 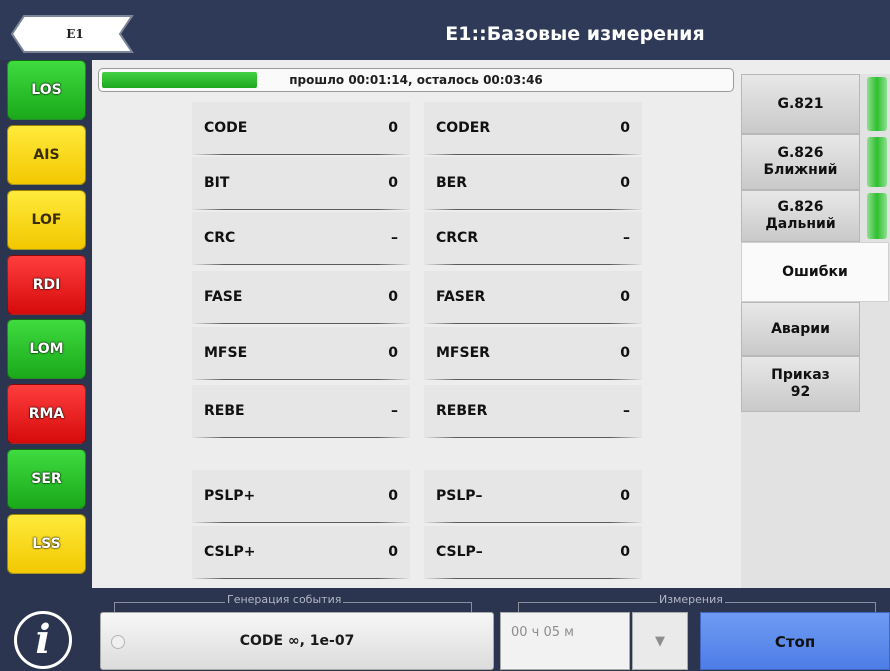 I want to click on back-button-label: E1, so click(x=75, y=34).